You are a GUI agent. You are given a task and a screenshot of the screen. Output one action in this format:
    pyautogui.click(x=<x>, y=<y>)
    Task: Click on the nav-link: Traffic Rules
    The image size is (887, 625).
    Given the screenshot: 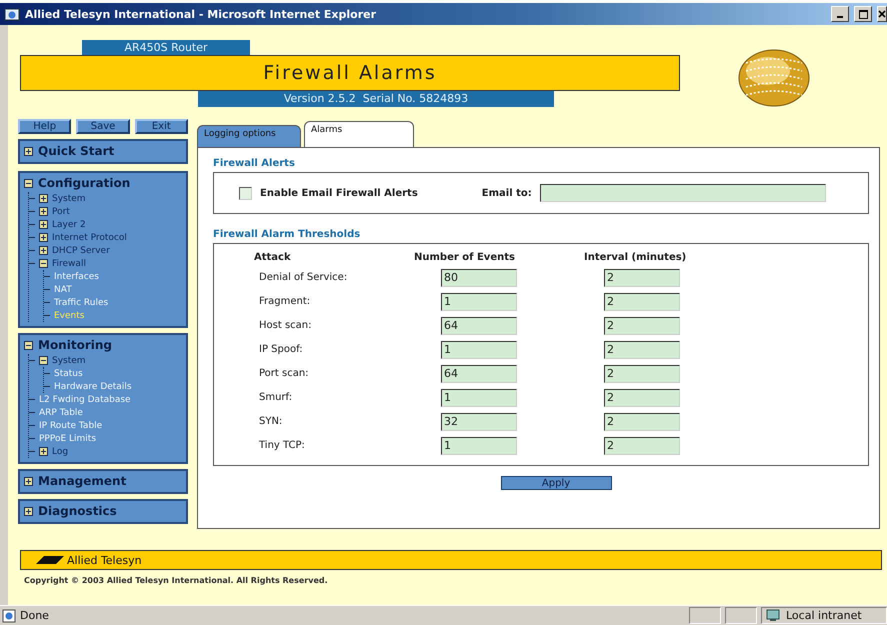 What is the action you would take?
    pyautogui.click(x=81, y=303)
    